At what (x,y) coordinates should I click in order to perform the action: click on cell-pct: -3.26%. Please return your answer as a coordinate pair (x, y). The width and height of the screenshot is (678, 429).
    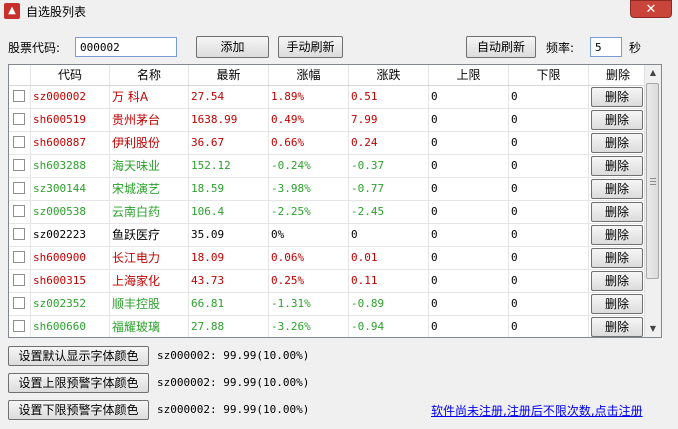
    Looking at the image, I should click on (309, 326).